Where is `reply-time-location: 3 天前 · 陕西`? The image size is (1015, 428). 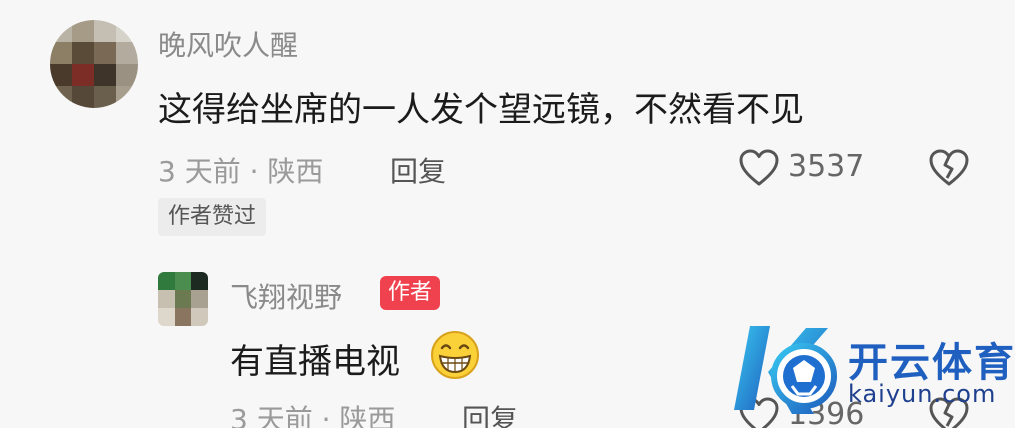 reply-time-location: 3 天前 · 陕西 is located at coordinates (313, 415).